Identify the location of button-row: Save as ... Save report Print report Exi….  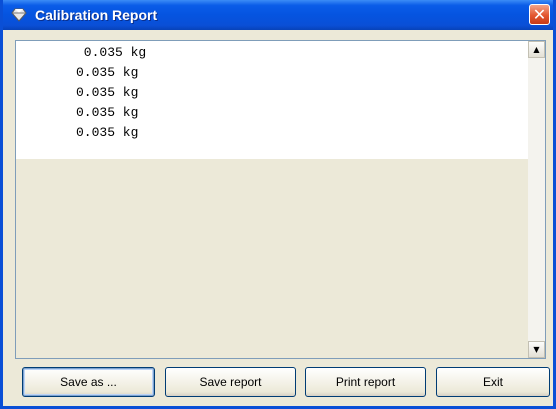
(278, 382).